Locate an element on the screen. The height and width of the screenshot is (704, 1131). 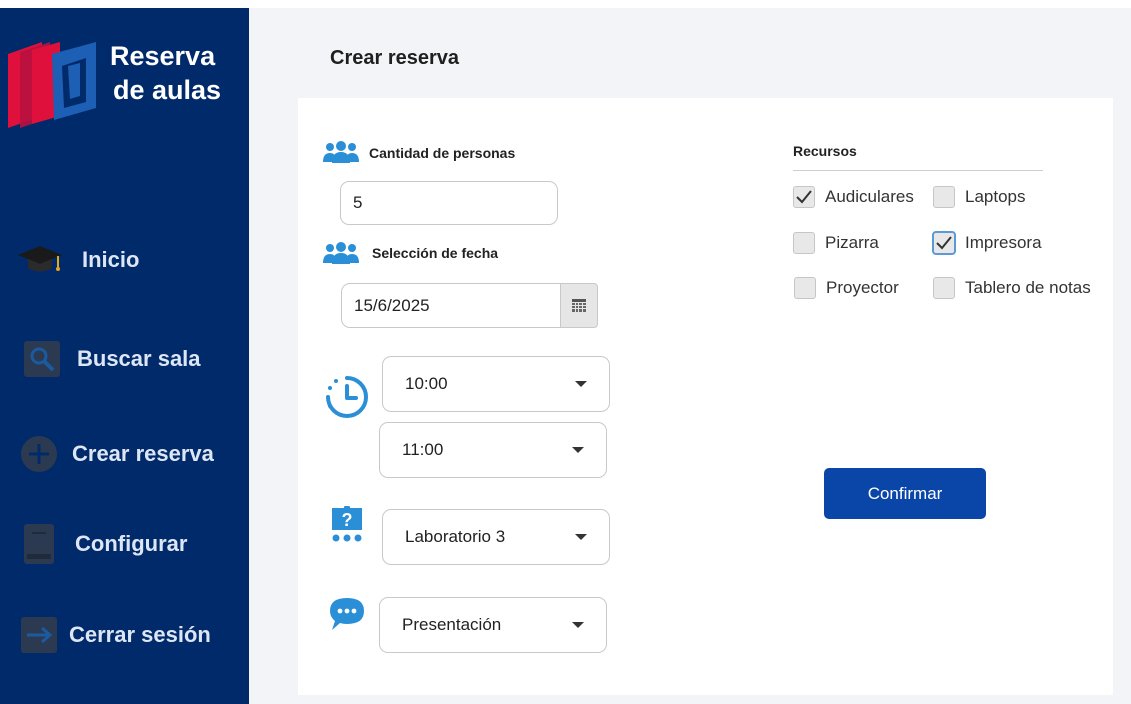
calendar-button is located at coordinates (579, 305).